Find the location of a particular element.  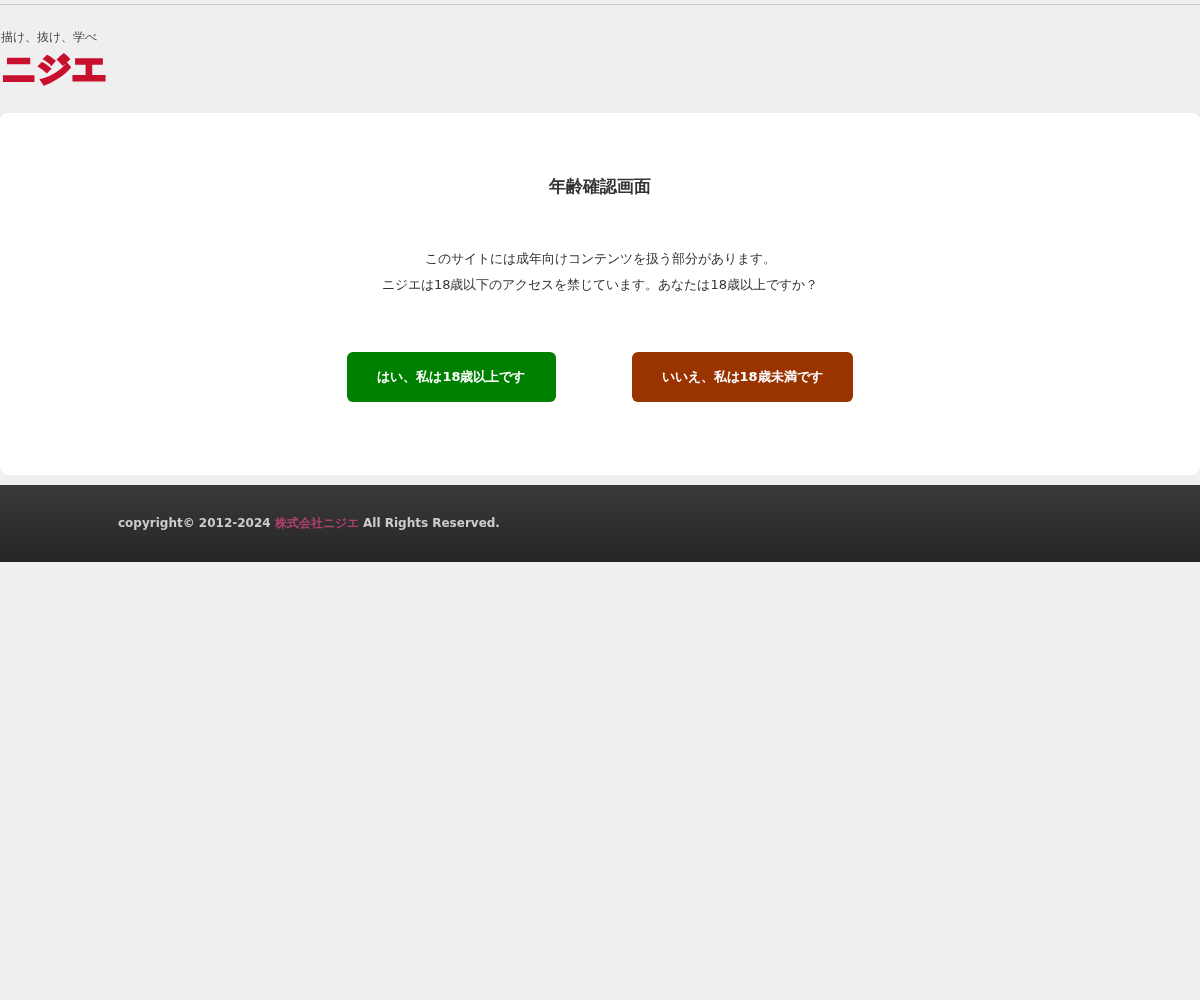

page-title: 年齢確認画面 is located at coordinates (600, 186).